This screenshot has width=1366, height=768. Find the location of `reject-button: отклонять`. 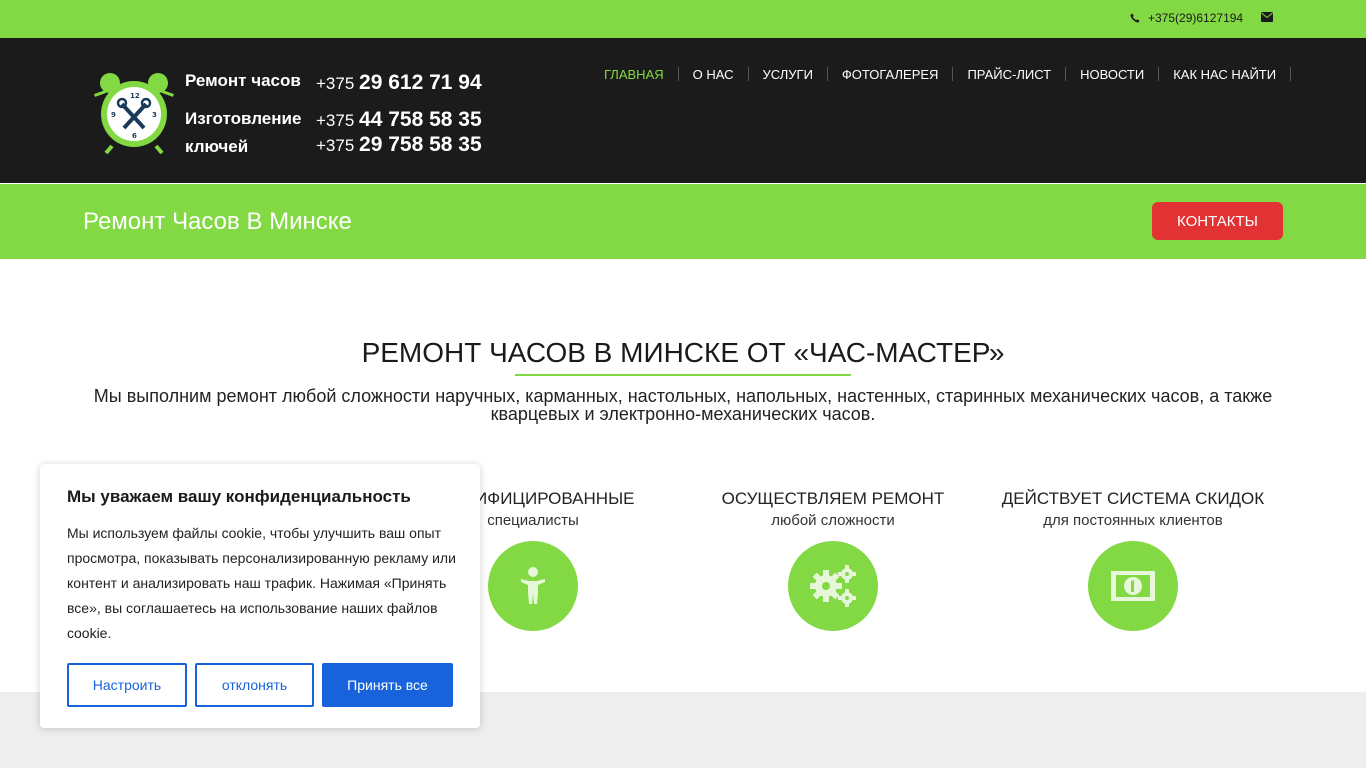

reject-button: отклонять is located at coordinates (254, 685).